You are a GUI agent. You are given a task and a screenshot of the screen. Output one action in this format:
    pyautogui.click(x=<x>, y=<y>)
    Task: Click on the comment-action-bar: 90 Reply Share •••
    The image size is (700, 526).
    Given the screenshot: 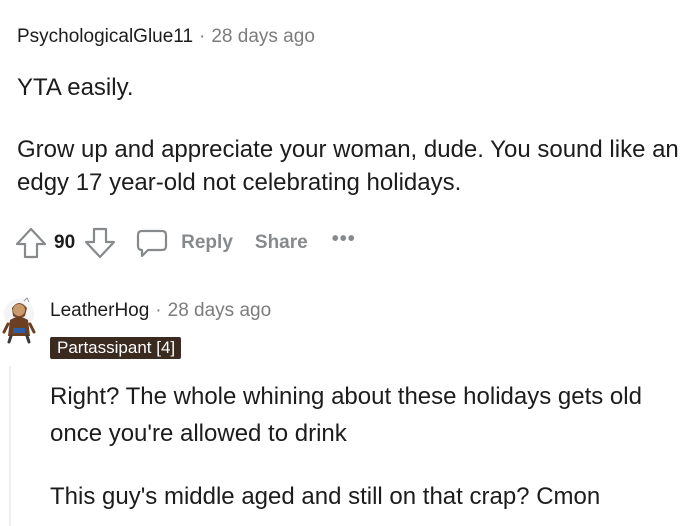 What is the action you would take?
    pyautogui.click(x=185, y=243)
    